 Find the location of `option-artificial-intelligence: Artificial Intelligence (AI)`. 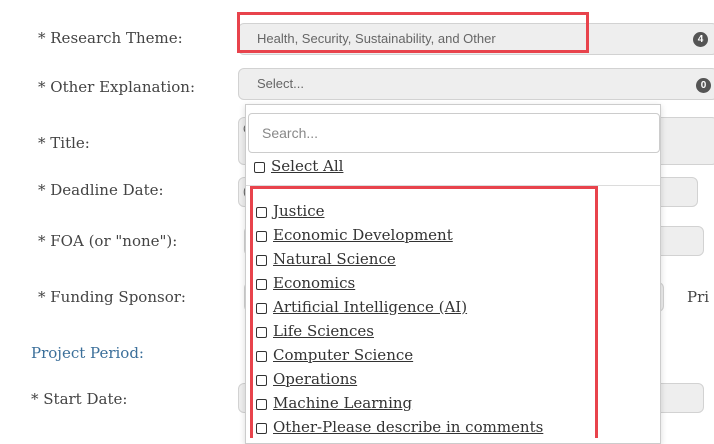

option-artificial-intelligence: Artificial Intelligence (AI) is located at coordinates (361, 307).